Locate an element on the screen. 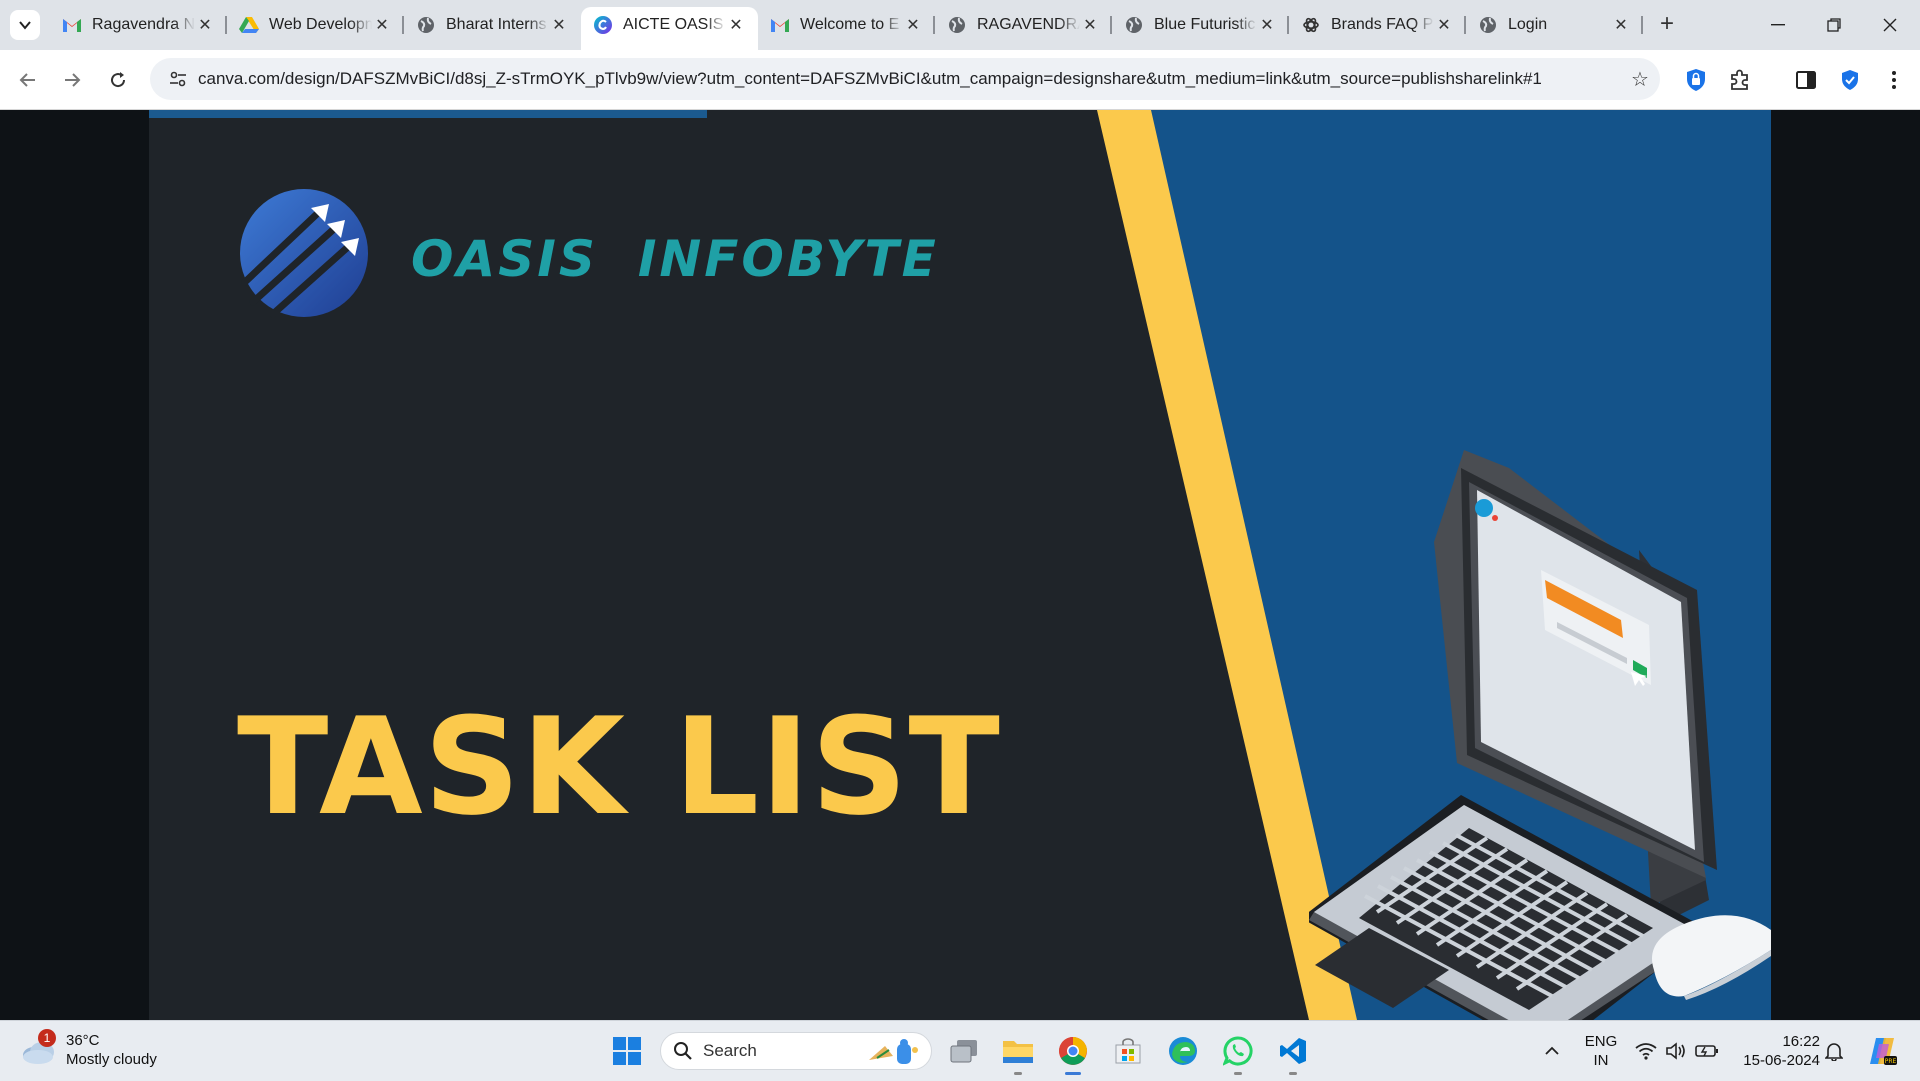  copilot-button: PRE is located at coordinates (1882, 1051).